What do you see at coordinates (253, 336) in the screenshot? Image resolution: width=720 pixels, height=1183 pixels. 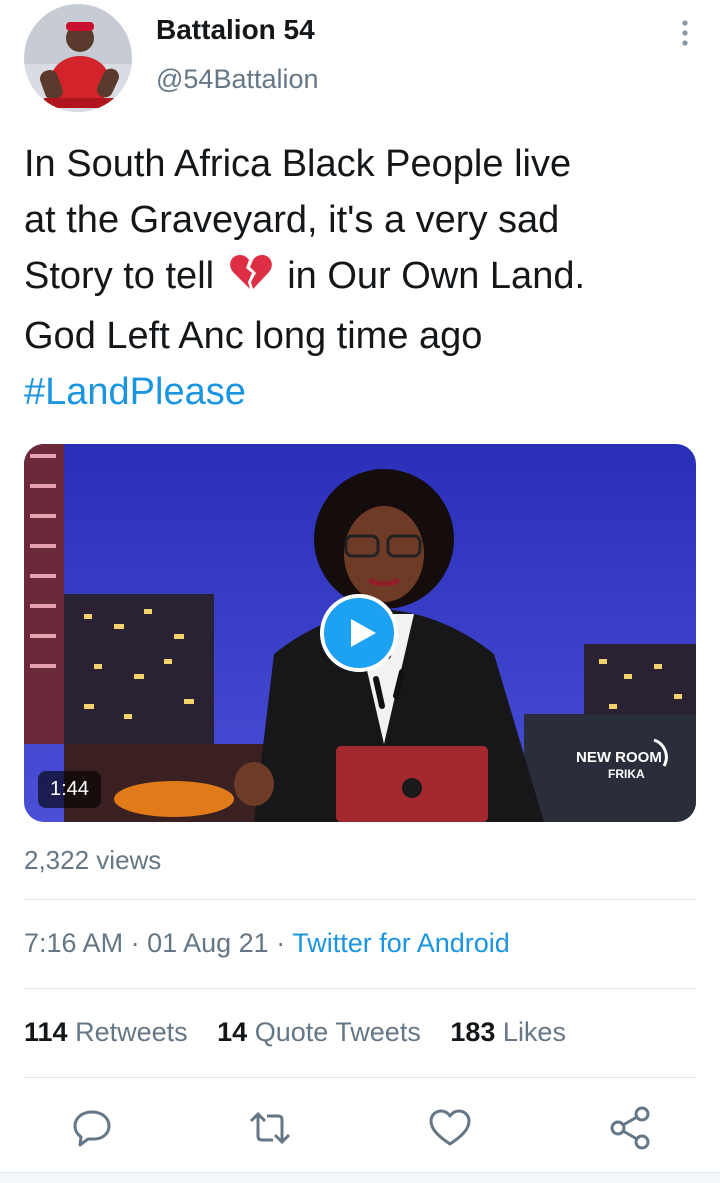 I see `tweet-line-4: God Left Anc long time ago` at bounding box center [253, 336].